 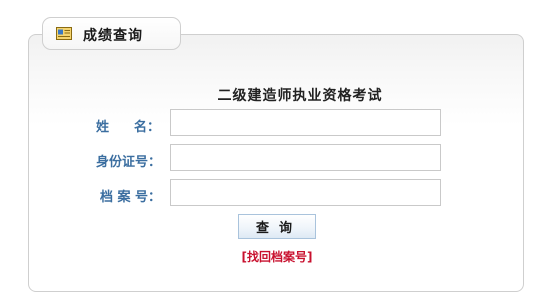 What do you see at coordinates (146, 127) in the screenshot?
I see `name-label-right: 名：` at bounding box center [146, 127].